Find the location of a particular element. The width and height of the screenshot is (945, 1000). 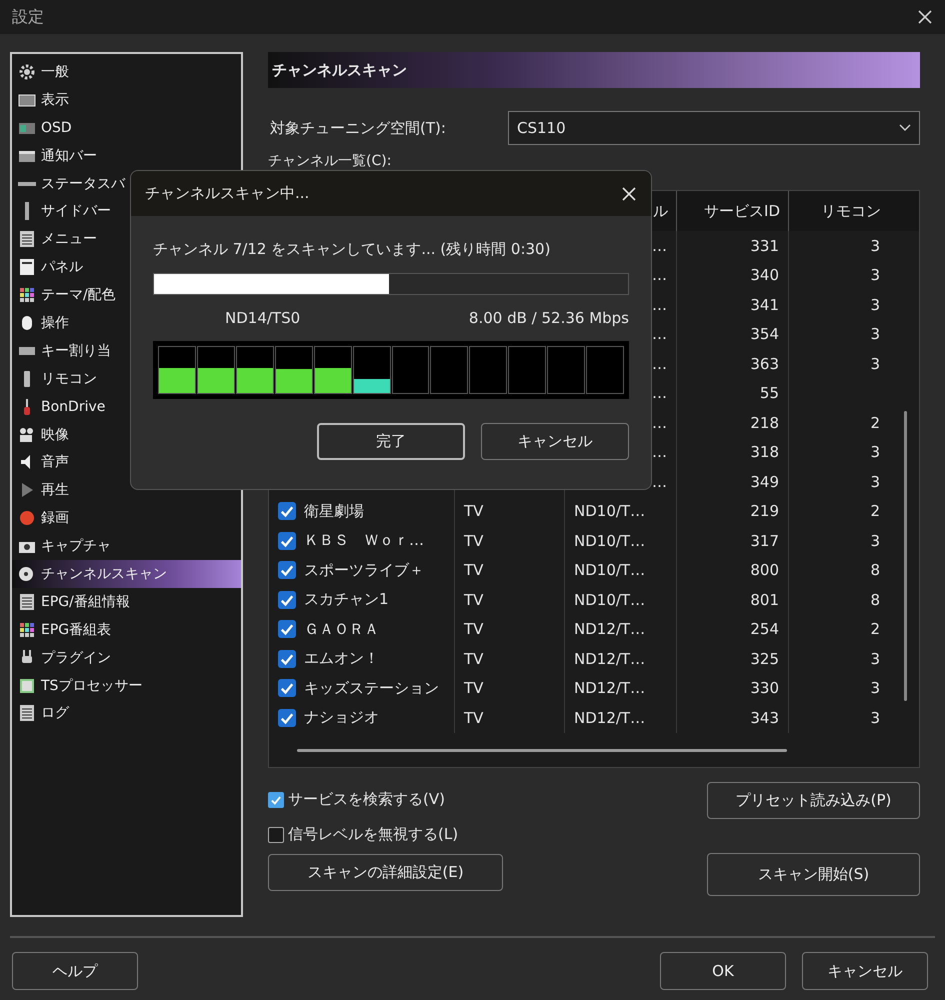

list-label: チャンネル一覧(C): is located at coordinates (330, 161).